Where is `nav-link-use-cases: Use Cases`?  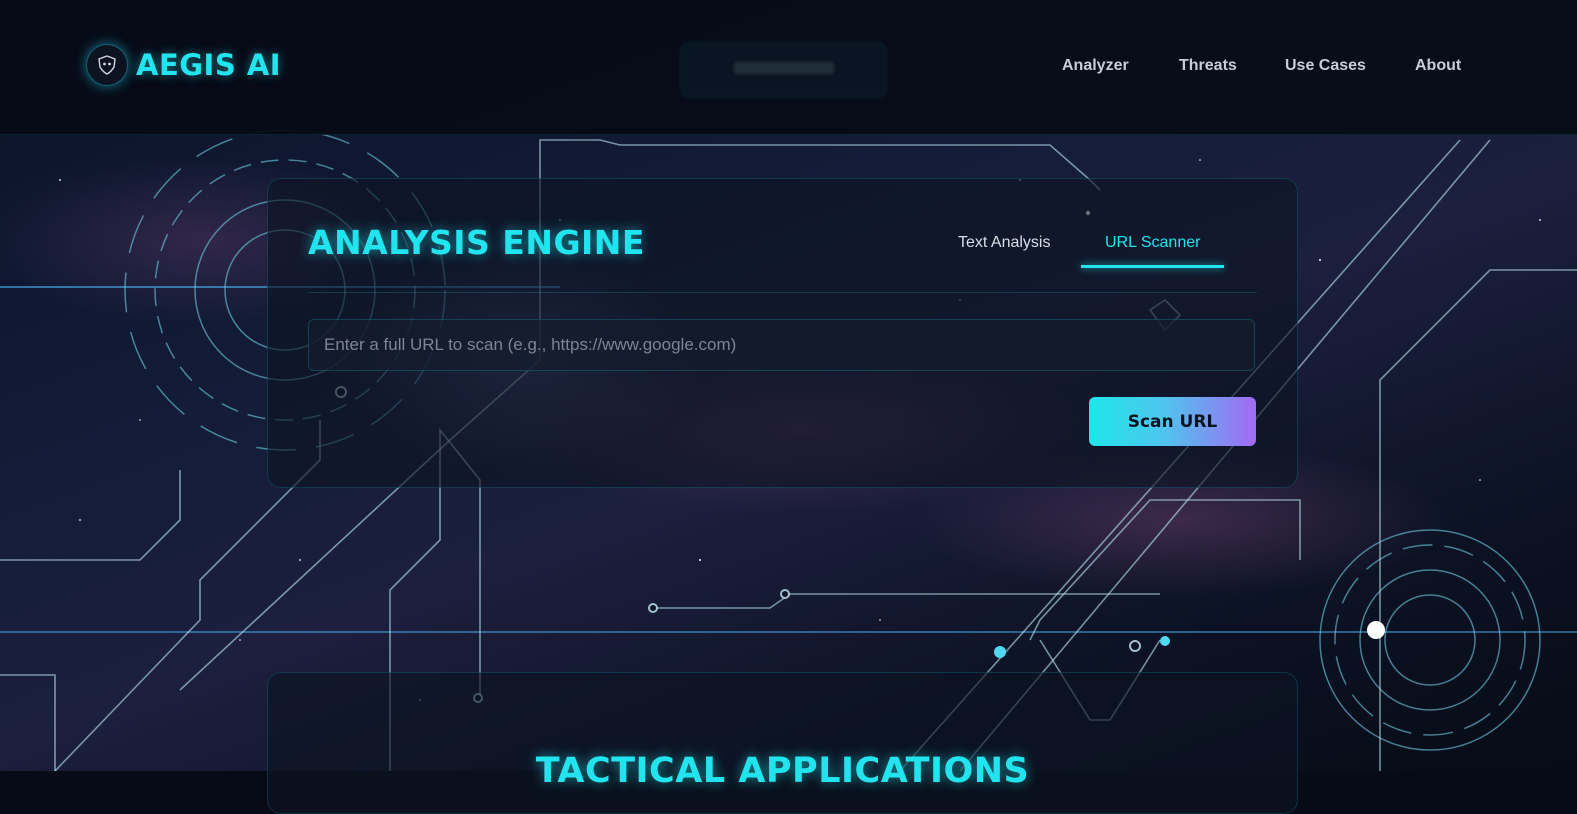
nav-link-use-cases: Use Cases is located at coordinates (1325, 66).